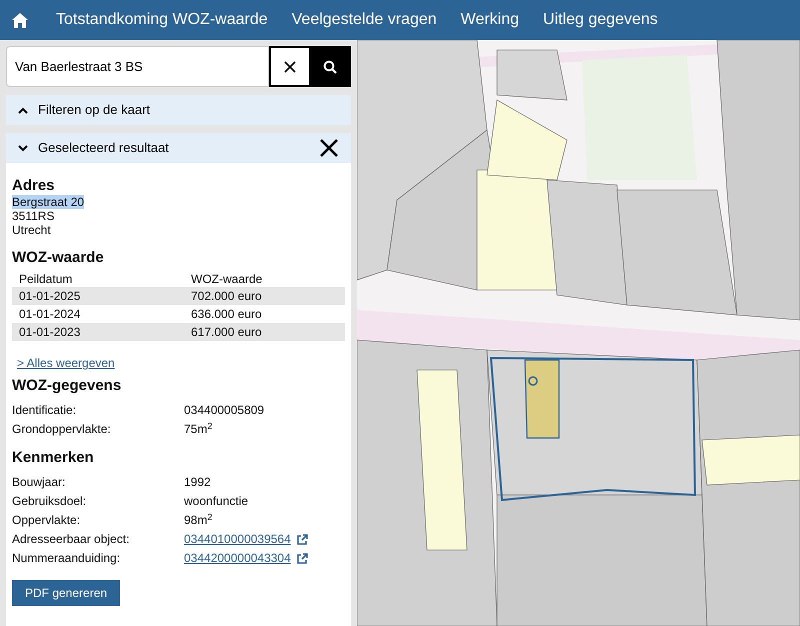 The image size is (800, 626). Describe the element at coordinates (62, 429) in the screenshot. I see `field-label: Grondoppervlakte:` at that location.